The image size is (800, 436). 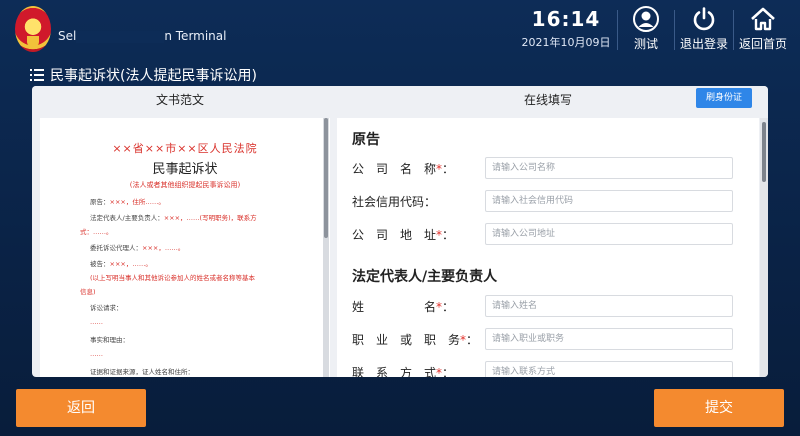 What do you see at coordinates (185, 169) in the screenshot?
I see `doc-title: 民事起诉状` at bounding box center [185, 169].